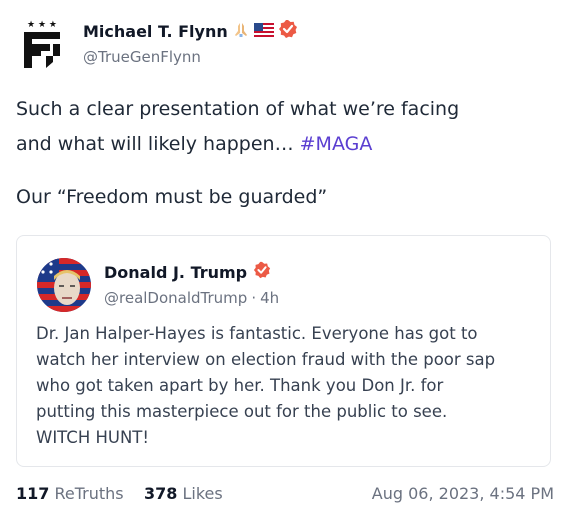 The width and height of the screenshot is (570, 530). Describe the element at coordinates (263, 31) in the screenshot. I see `us-flag-icon` at that location.